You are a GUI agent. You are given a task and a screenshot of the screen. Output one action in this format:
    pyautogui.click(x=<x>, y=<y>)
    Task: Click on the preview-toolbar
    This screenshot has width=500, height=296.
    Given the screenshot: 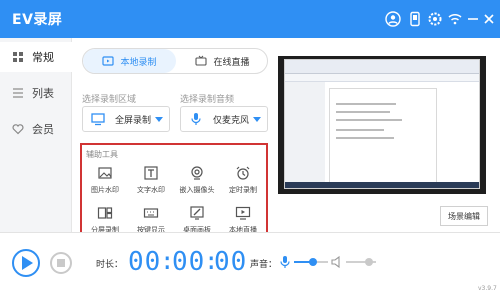 What is the action you would take?
    pyautogui.click(x=382, y=78)
    